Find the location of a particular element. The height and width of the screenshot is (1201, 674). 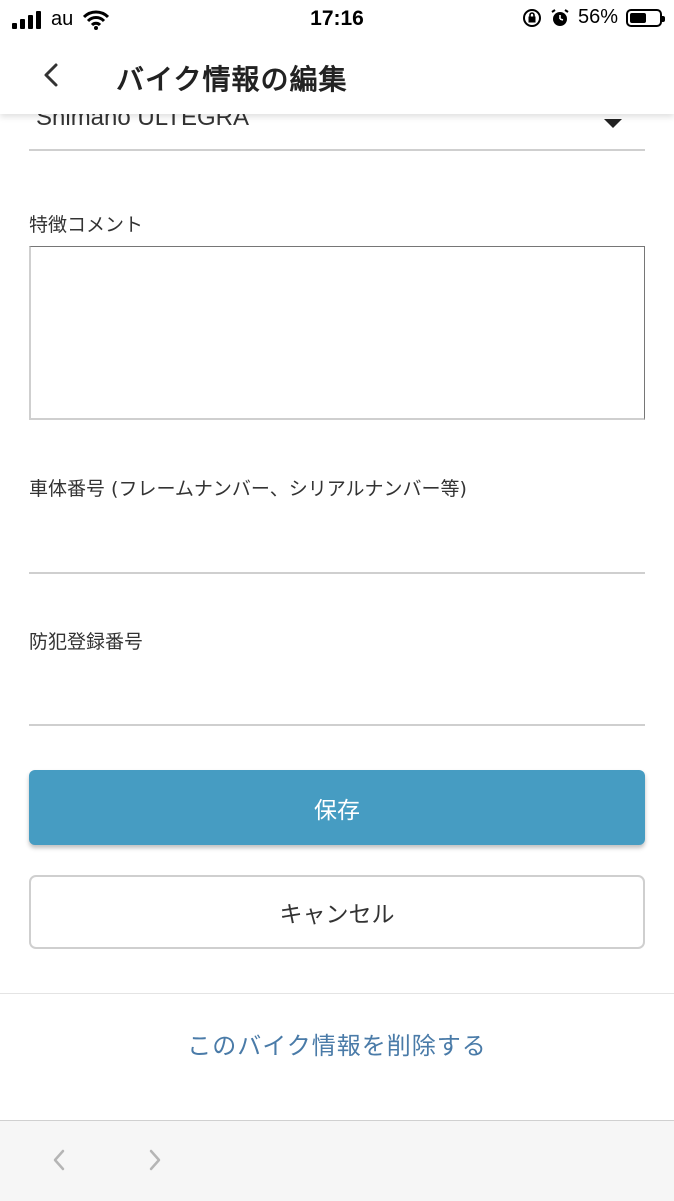

status-bar: au 17:16 56% is located at coordinates (337, 19).